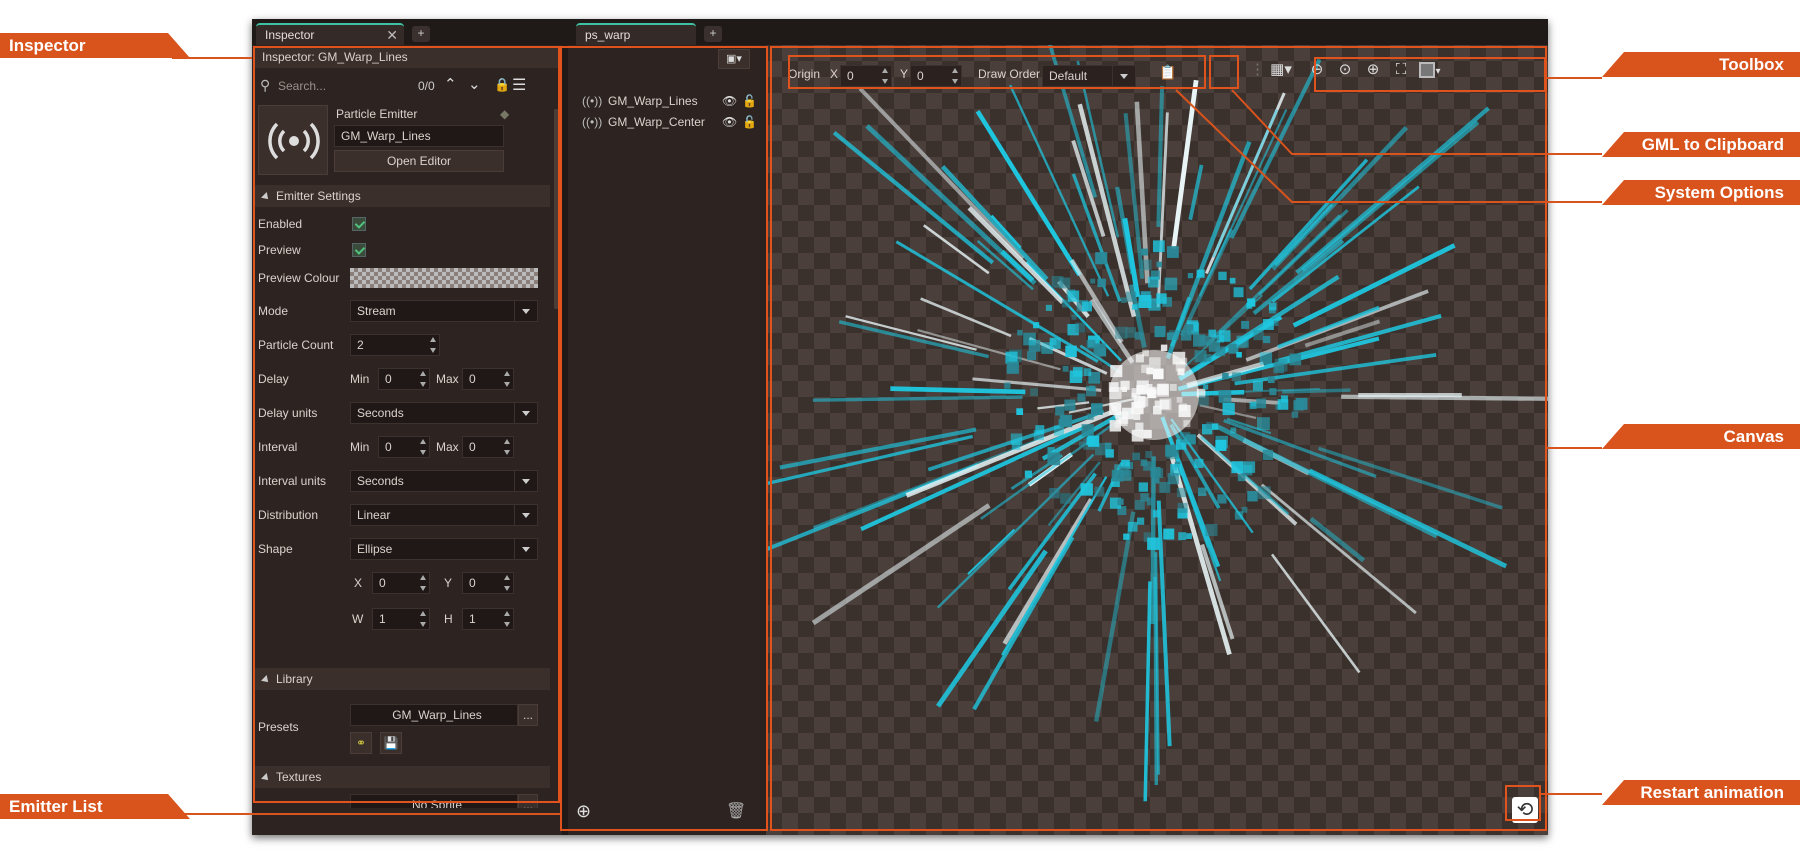 This screenshot has height=850, width=1800. I want to click on callout-gml-to-clipboard: GML to Clipboard, so click(1701, 144).